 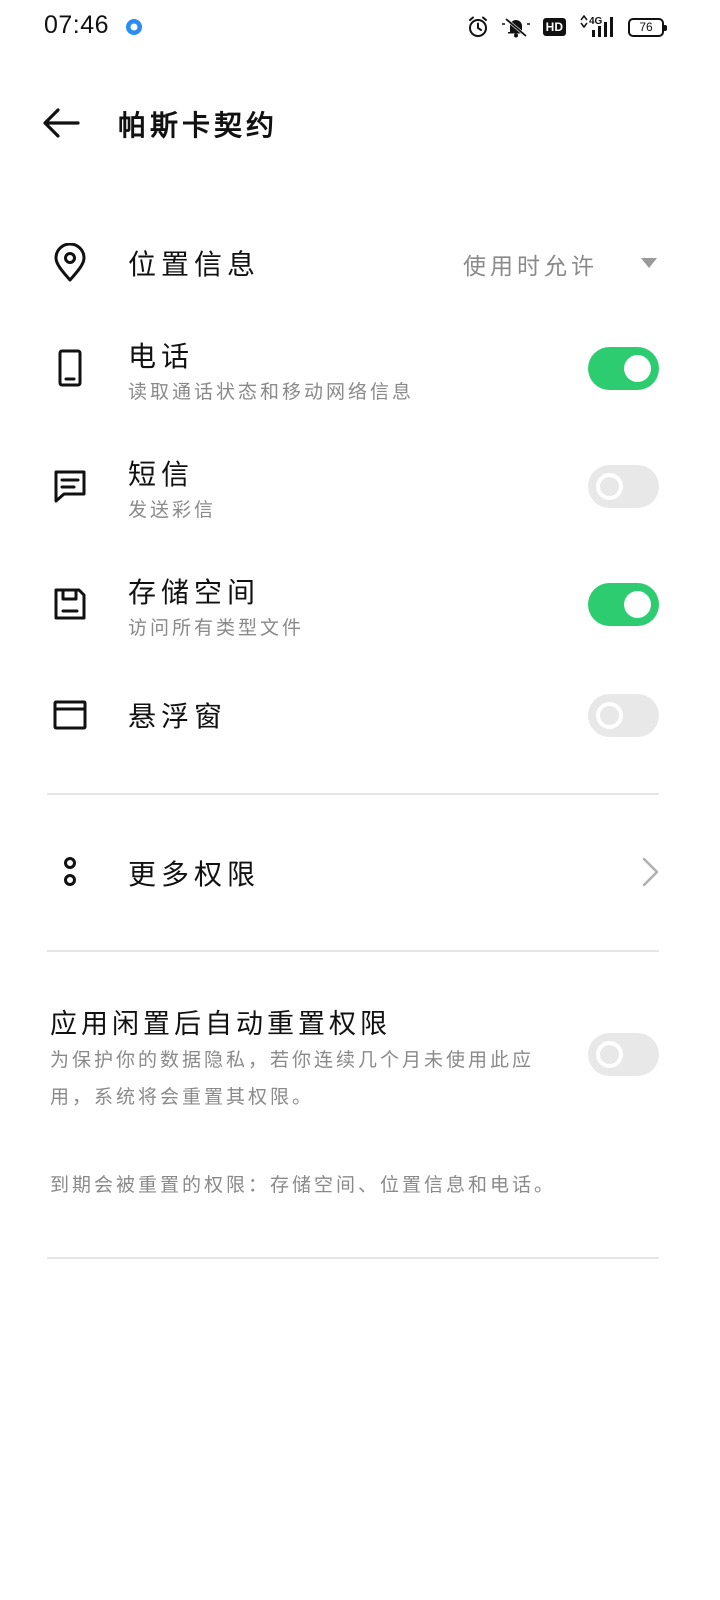 I want to click on floating-window-toggle, so click(x=623, y=715).